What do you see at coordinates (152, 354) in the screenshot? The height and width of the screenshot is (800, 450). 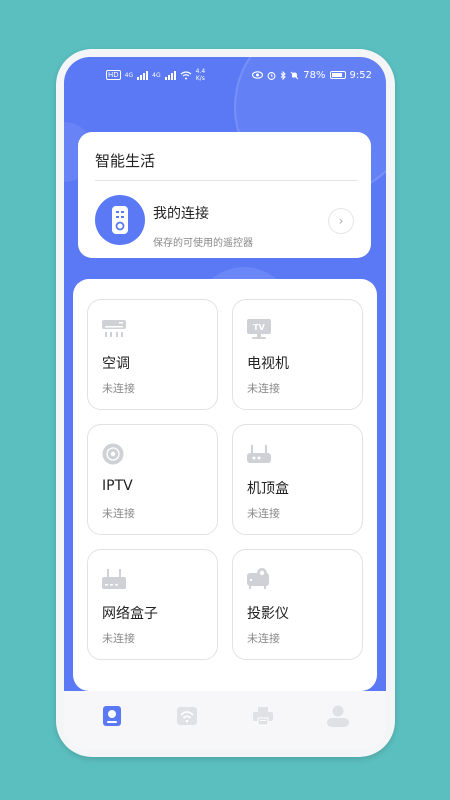 I see `device-card-air-conditioner: 空调 未连接` at bounding box center [152, 354].